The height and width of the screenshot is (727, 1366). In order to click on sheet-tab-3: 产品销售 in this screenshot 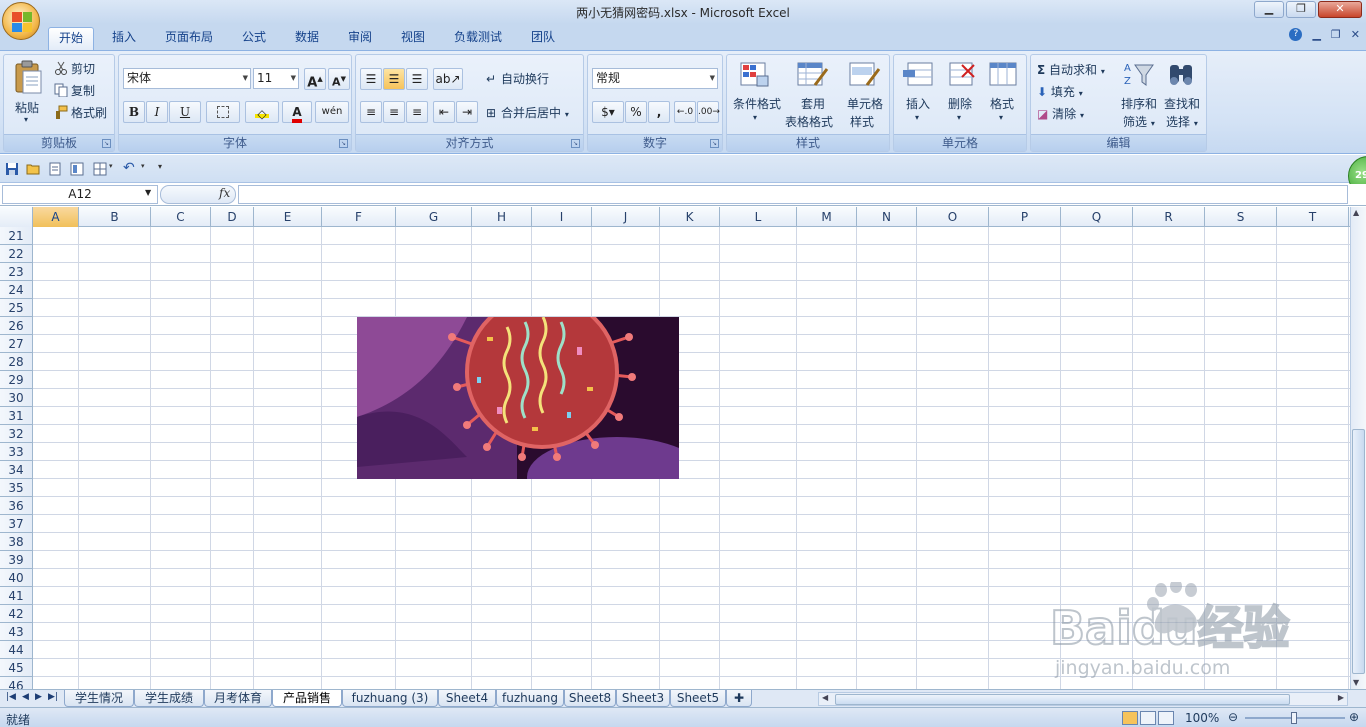, I will do `click(307, 698)`.